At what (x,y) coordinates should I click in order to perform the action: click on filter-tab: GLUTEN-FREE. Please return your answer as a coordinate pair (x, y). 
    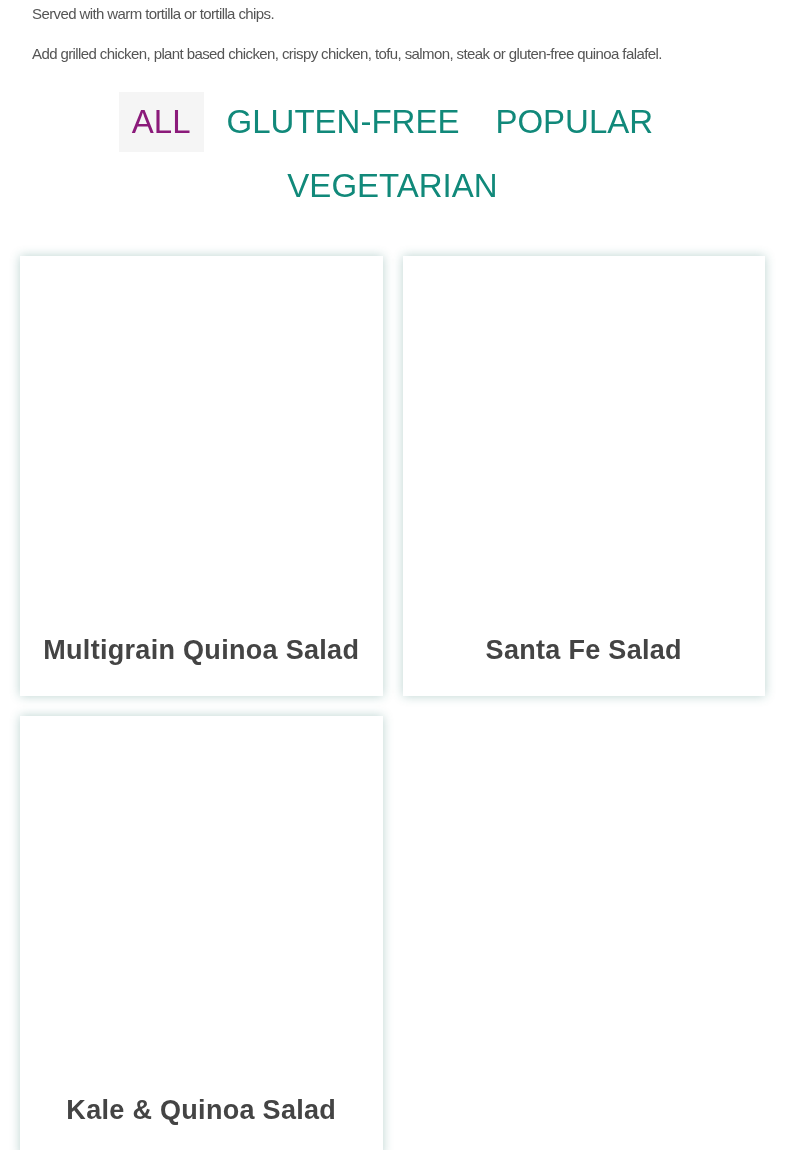
    Looking at the image, I should click on (343, 122).